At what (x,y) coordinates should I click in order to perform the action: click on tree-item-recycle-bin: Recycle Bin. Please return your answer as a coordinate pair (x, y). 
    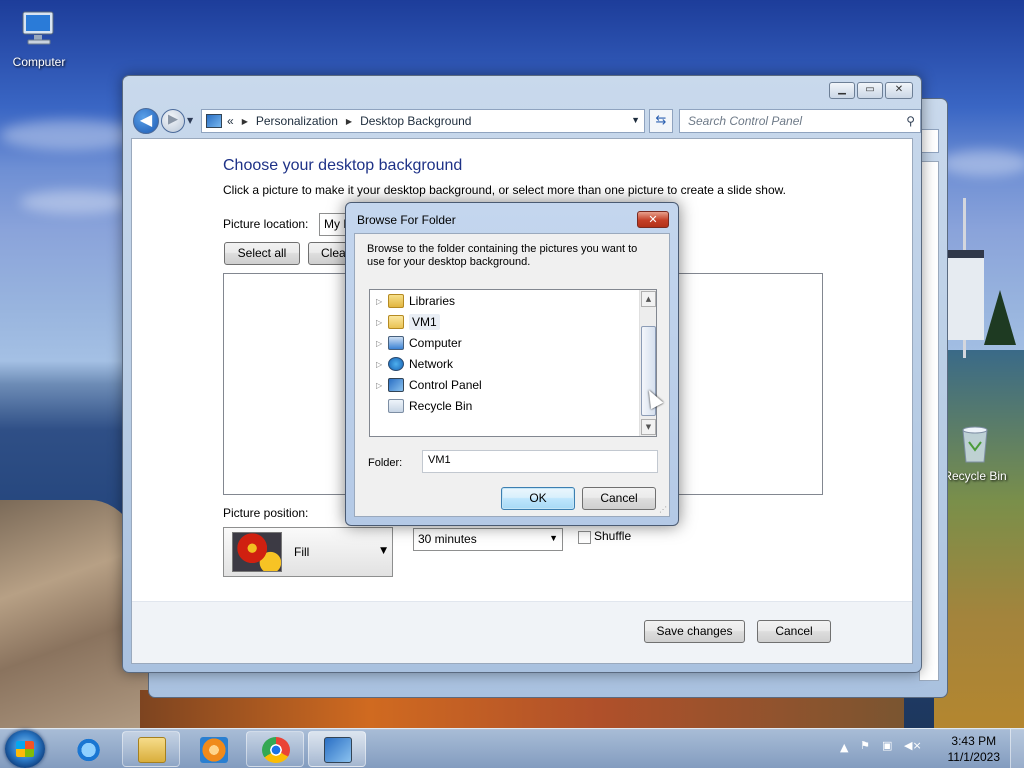
    Looking at the image, I should click on (424, 406).